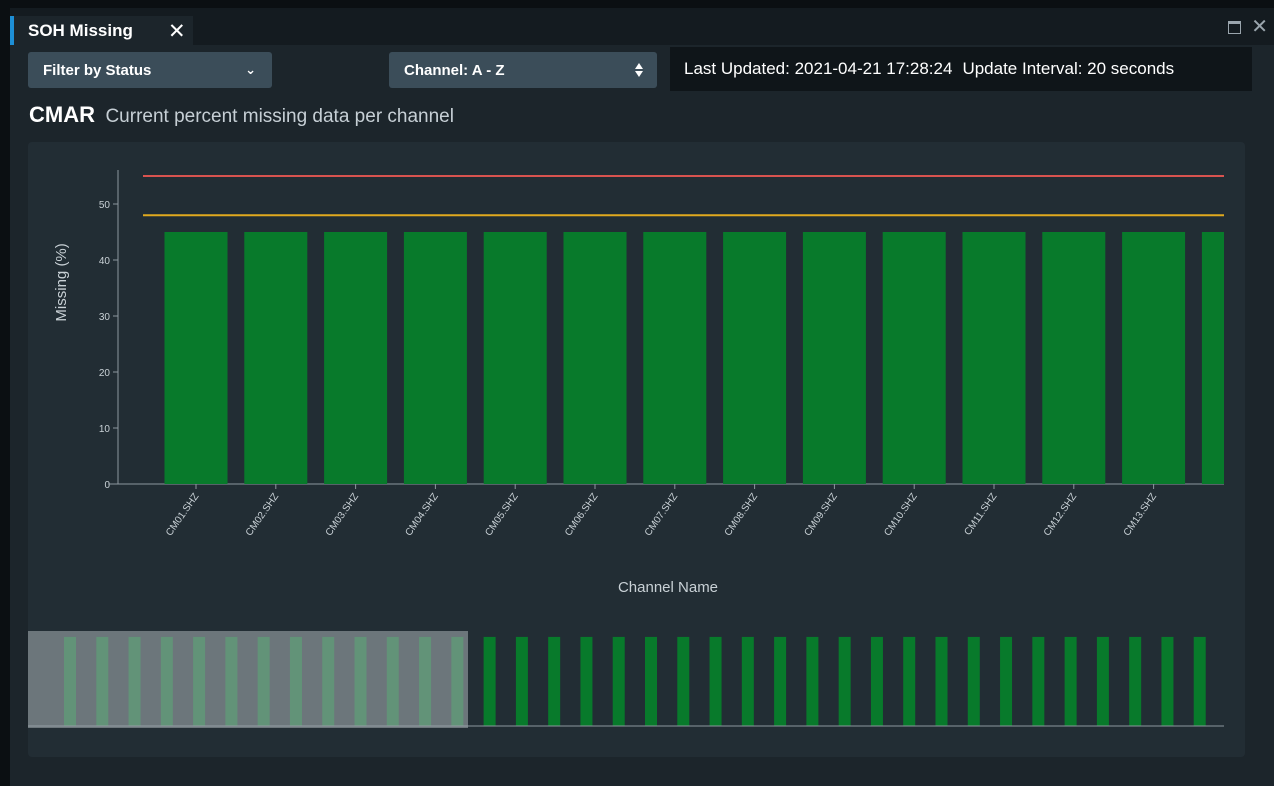 This screenshot has height=786, width=1274. What do you see at coordinates (97, 70) in the screenshot?
I see `filter-label: Filter by Status` at bounding box center [97, 70].